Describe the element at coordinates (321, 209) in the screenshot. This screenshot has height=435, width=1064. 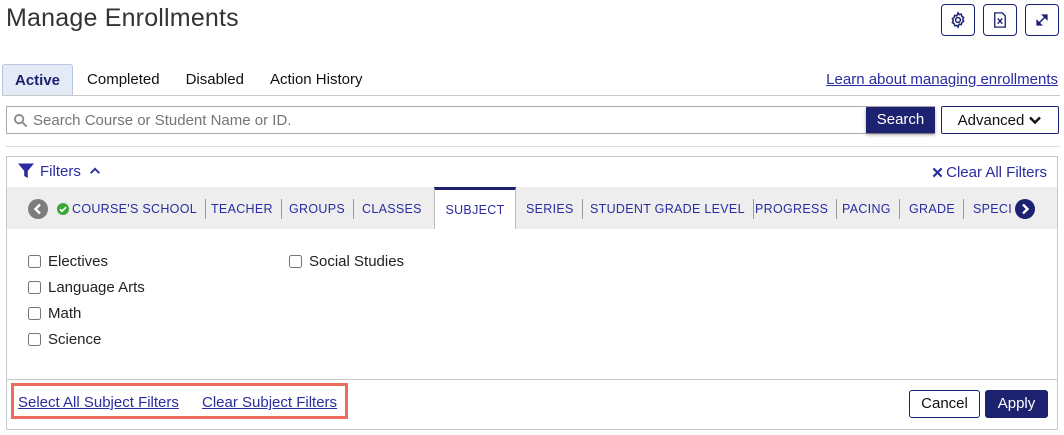
I see `filter-tab-groups: GROUPS` at that location.